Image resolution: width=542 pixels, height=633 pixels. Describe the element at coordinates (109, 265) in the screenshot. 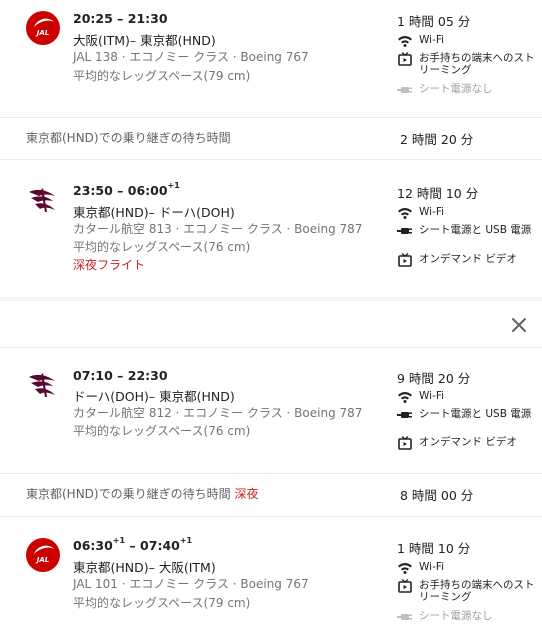

I see `overnight-flight-label: 深夜フライト` at that location.